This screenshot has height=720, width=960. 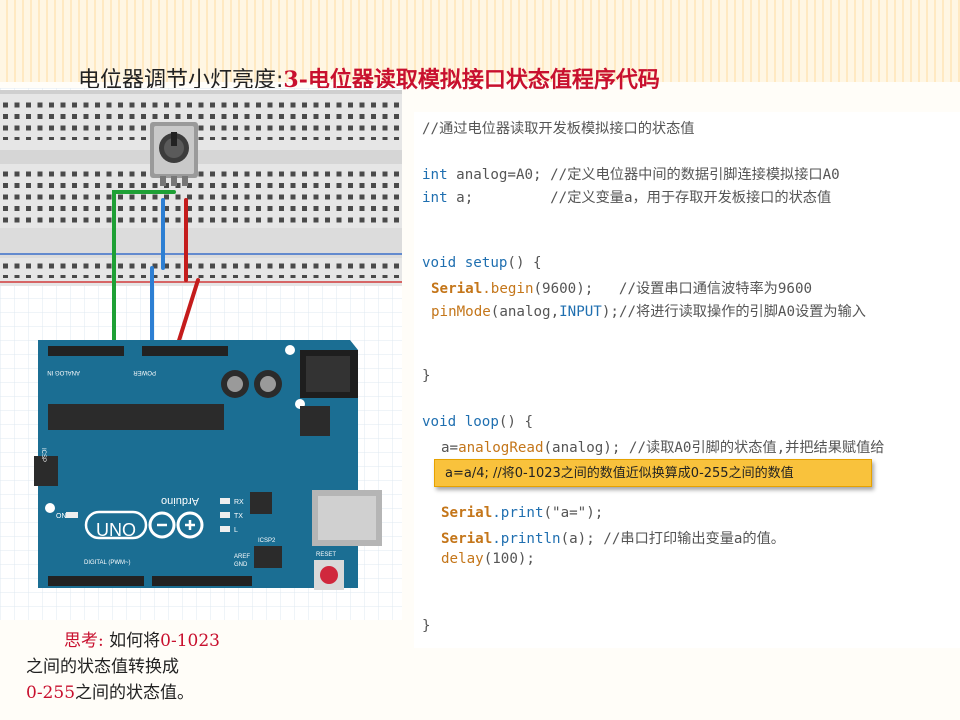 I want to click on think-line-2: 之间的状态值转换成, so click(x=102, y=667).